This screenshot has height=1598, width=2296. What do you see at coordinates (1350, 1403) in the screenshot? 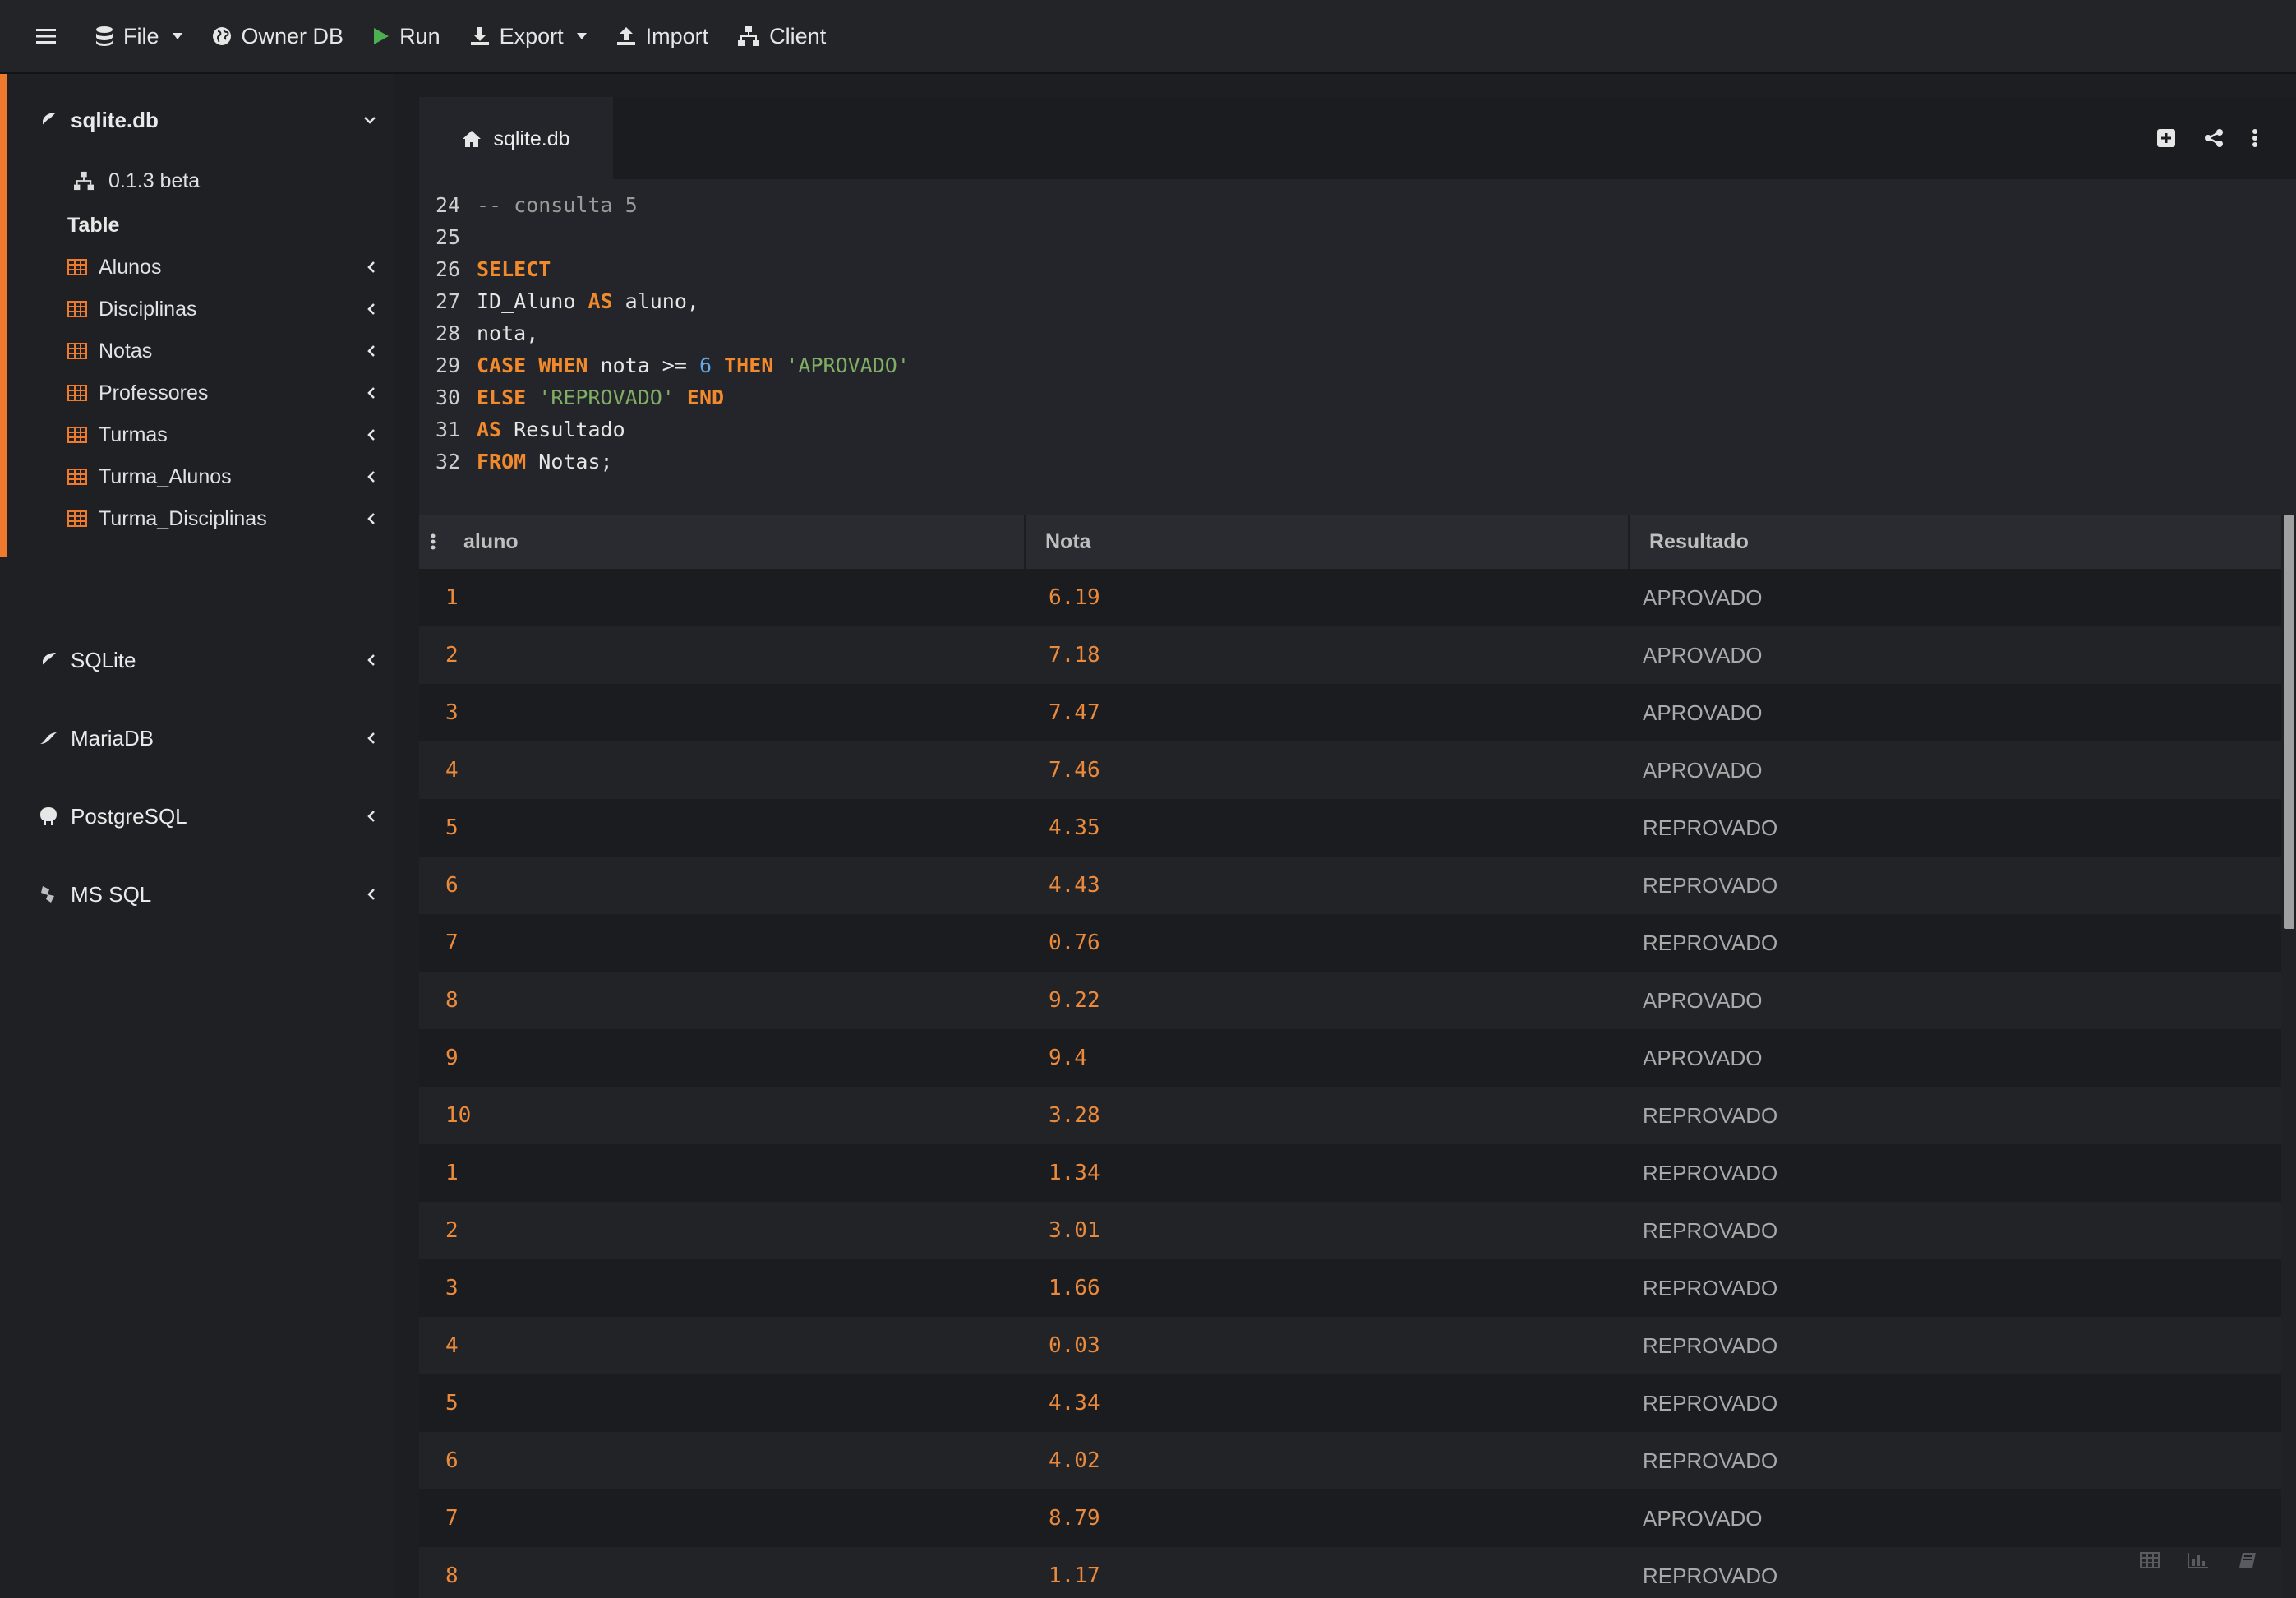
I see `table-row: 5 4.34 REPROVADO` at bounding box center [1350, 1403].